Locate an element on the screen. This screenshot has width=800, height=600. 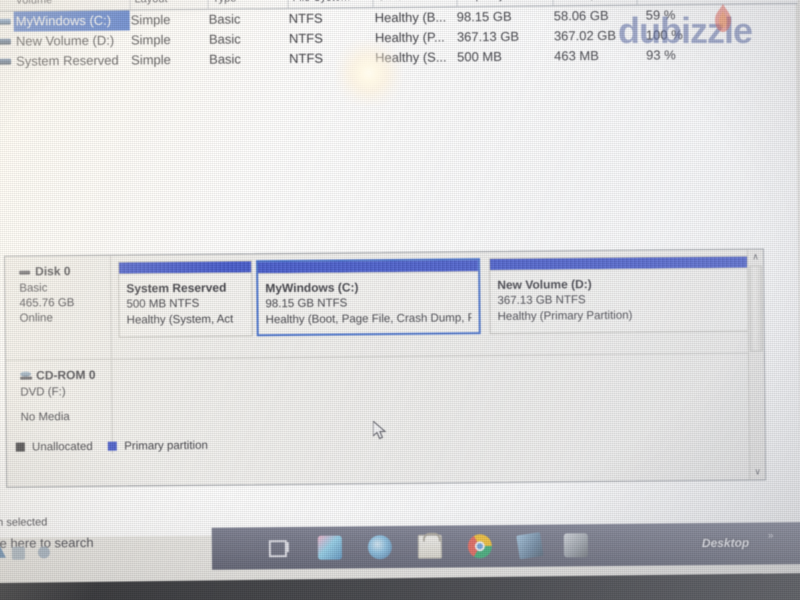
microsoft-store-icon is located at coordinates (430, 546).